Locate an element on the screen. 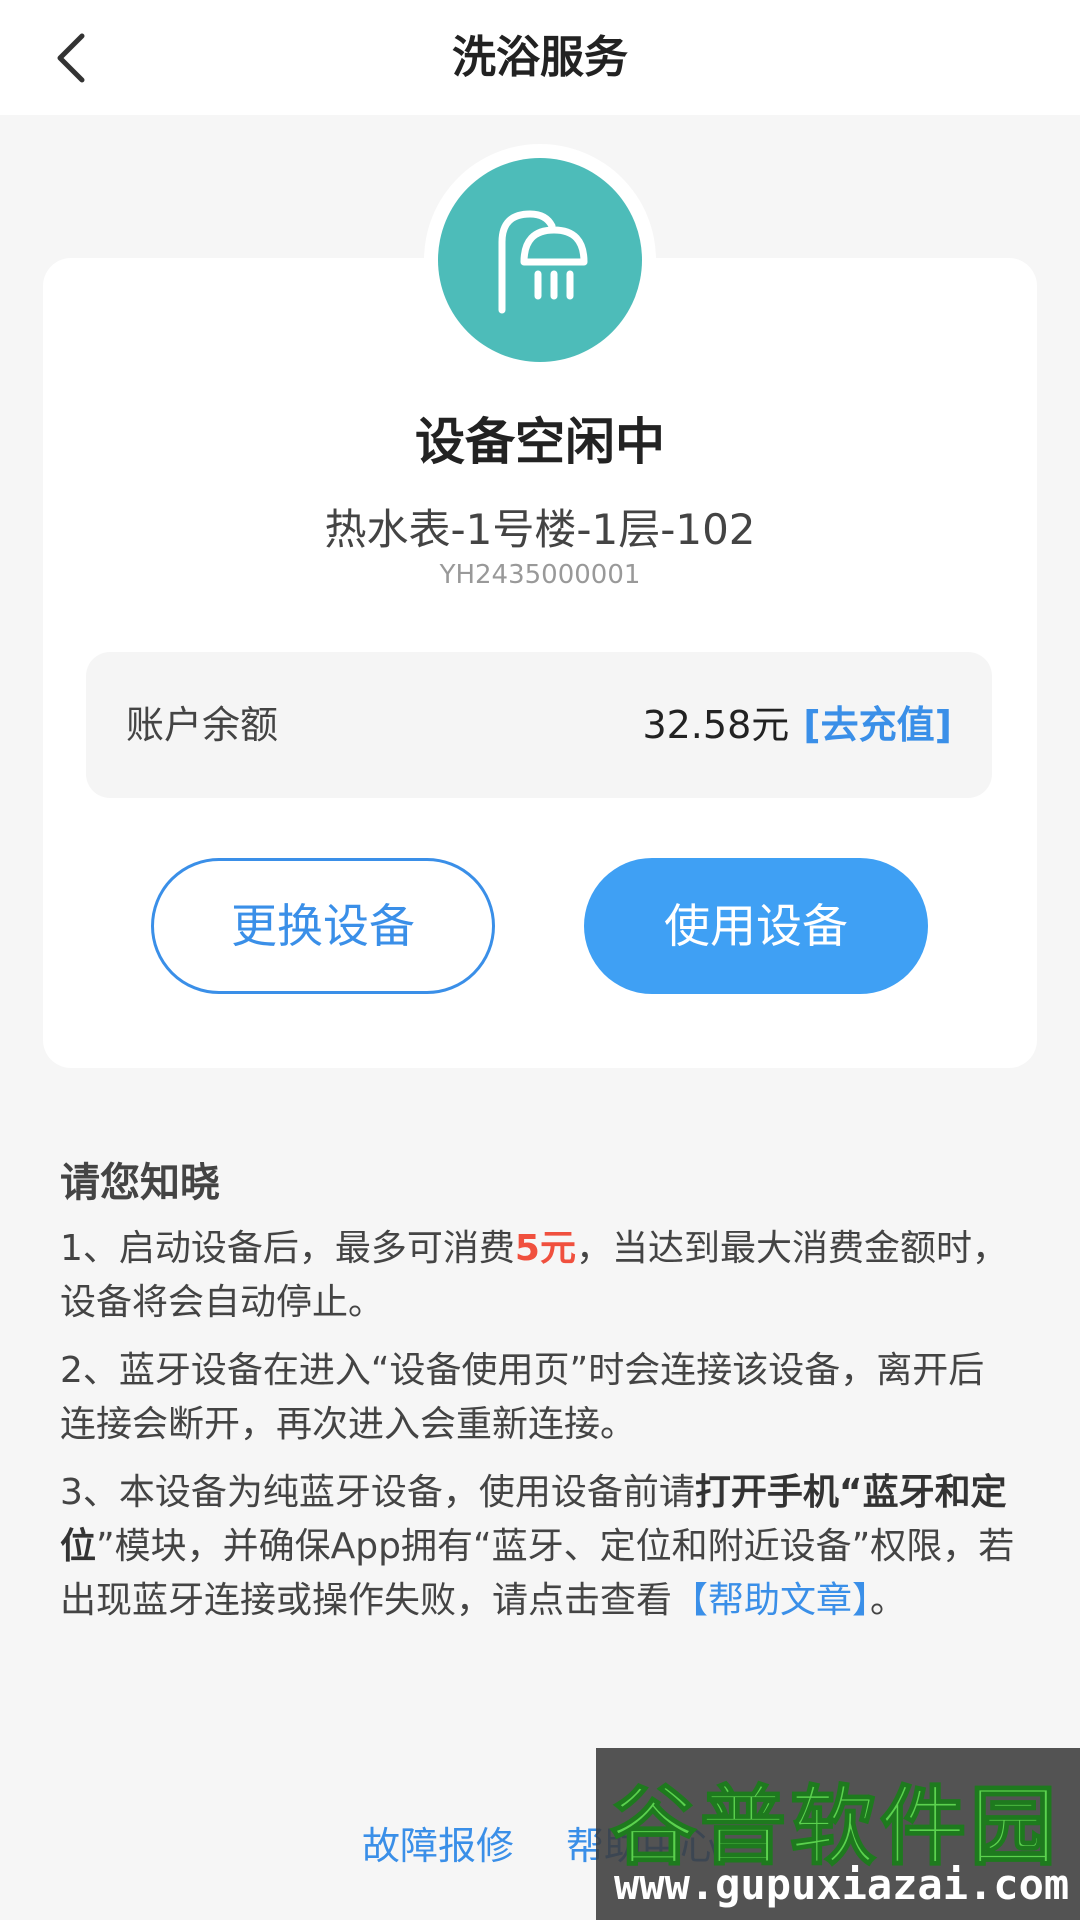 The width and height of the screenshot is (1080, 1920). balance-value: 32.58元 is located at coordinates (716, 725).